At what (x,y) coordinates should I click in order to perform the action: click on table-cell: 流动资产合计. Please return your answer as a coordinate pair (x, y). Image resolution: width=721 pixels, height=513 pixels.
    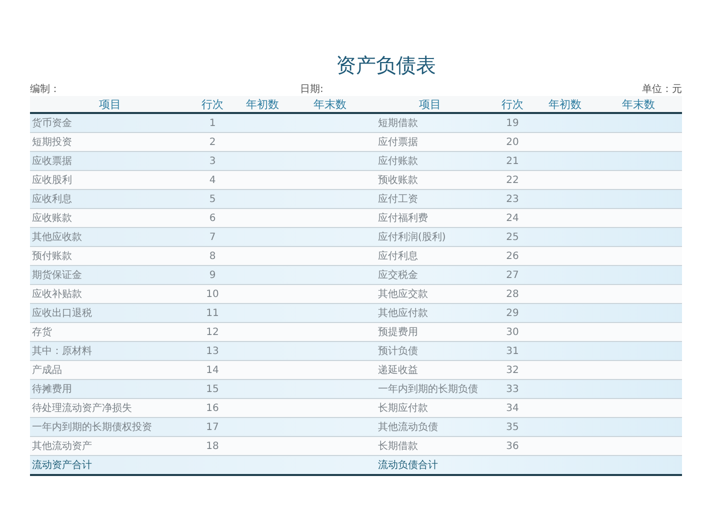
    Looking at the image, I should click on (62, 465).